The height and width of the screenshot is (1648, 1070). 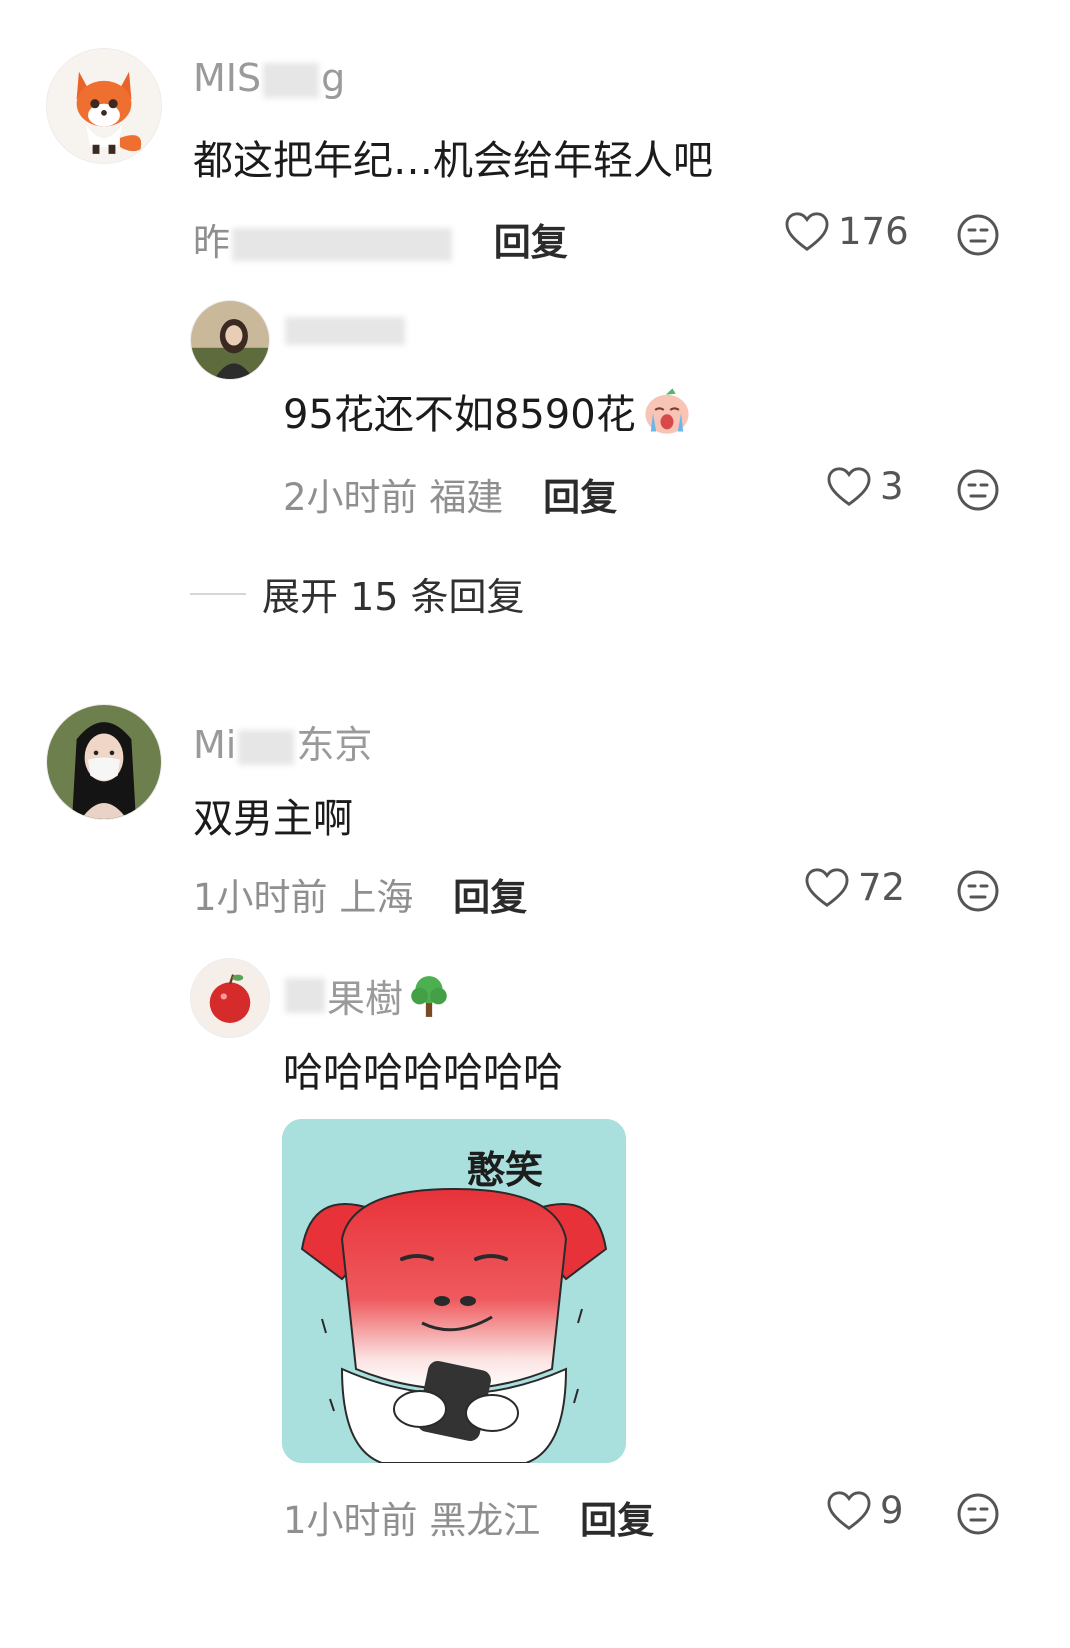 I want to click on reply-username, so click(x=345, y=329).